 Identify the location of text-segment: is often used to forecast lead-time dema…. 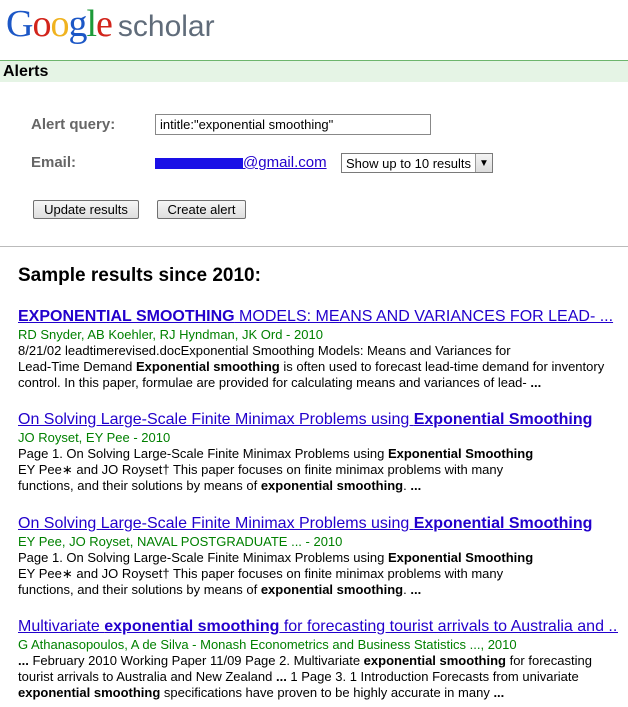
(442, 366).